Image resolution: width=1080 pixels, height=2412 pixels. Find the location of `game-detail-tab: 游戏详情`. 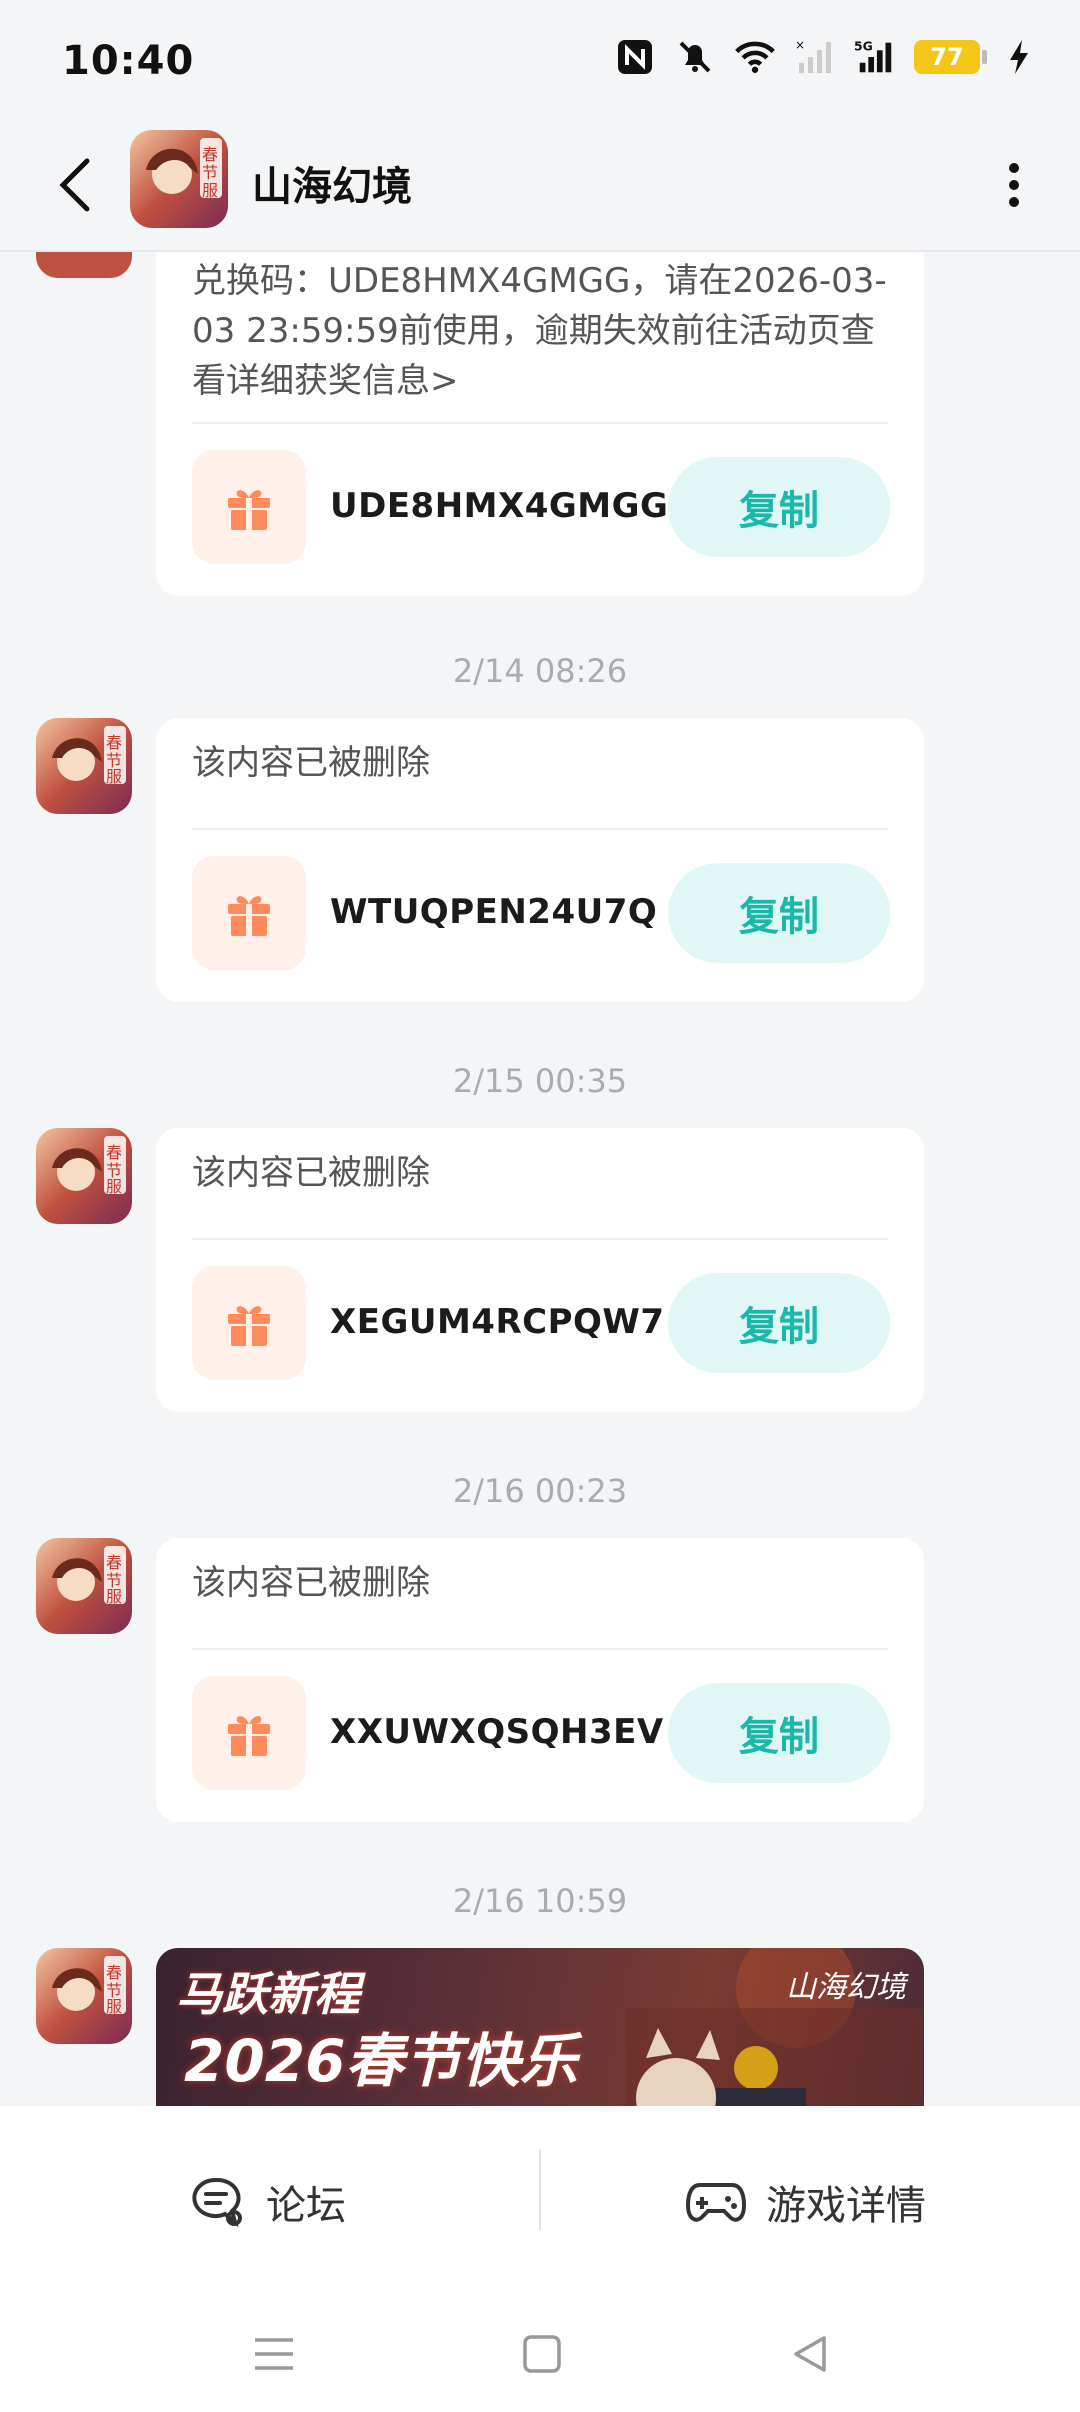

game-detail-tab: 游戏详情 is located at coordinates (806, 2202).